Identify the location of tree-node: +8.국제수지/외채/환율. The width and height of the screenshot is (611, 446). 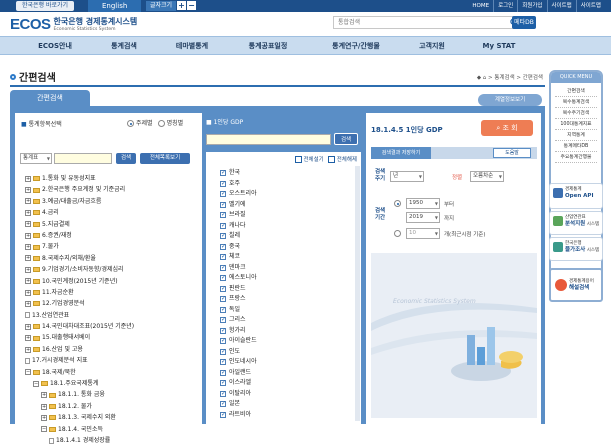
(112, 258).